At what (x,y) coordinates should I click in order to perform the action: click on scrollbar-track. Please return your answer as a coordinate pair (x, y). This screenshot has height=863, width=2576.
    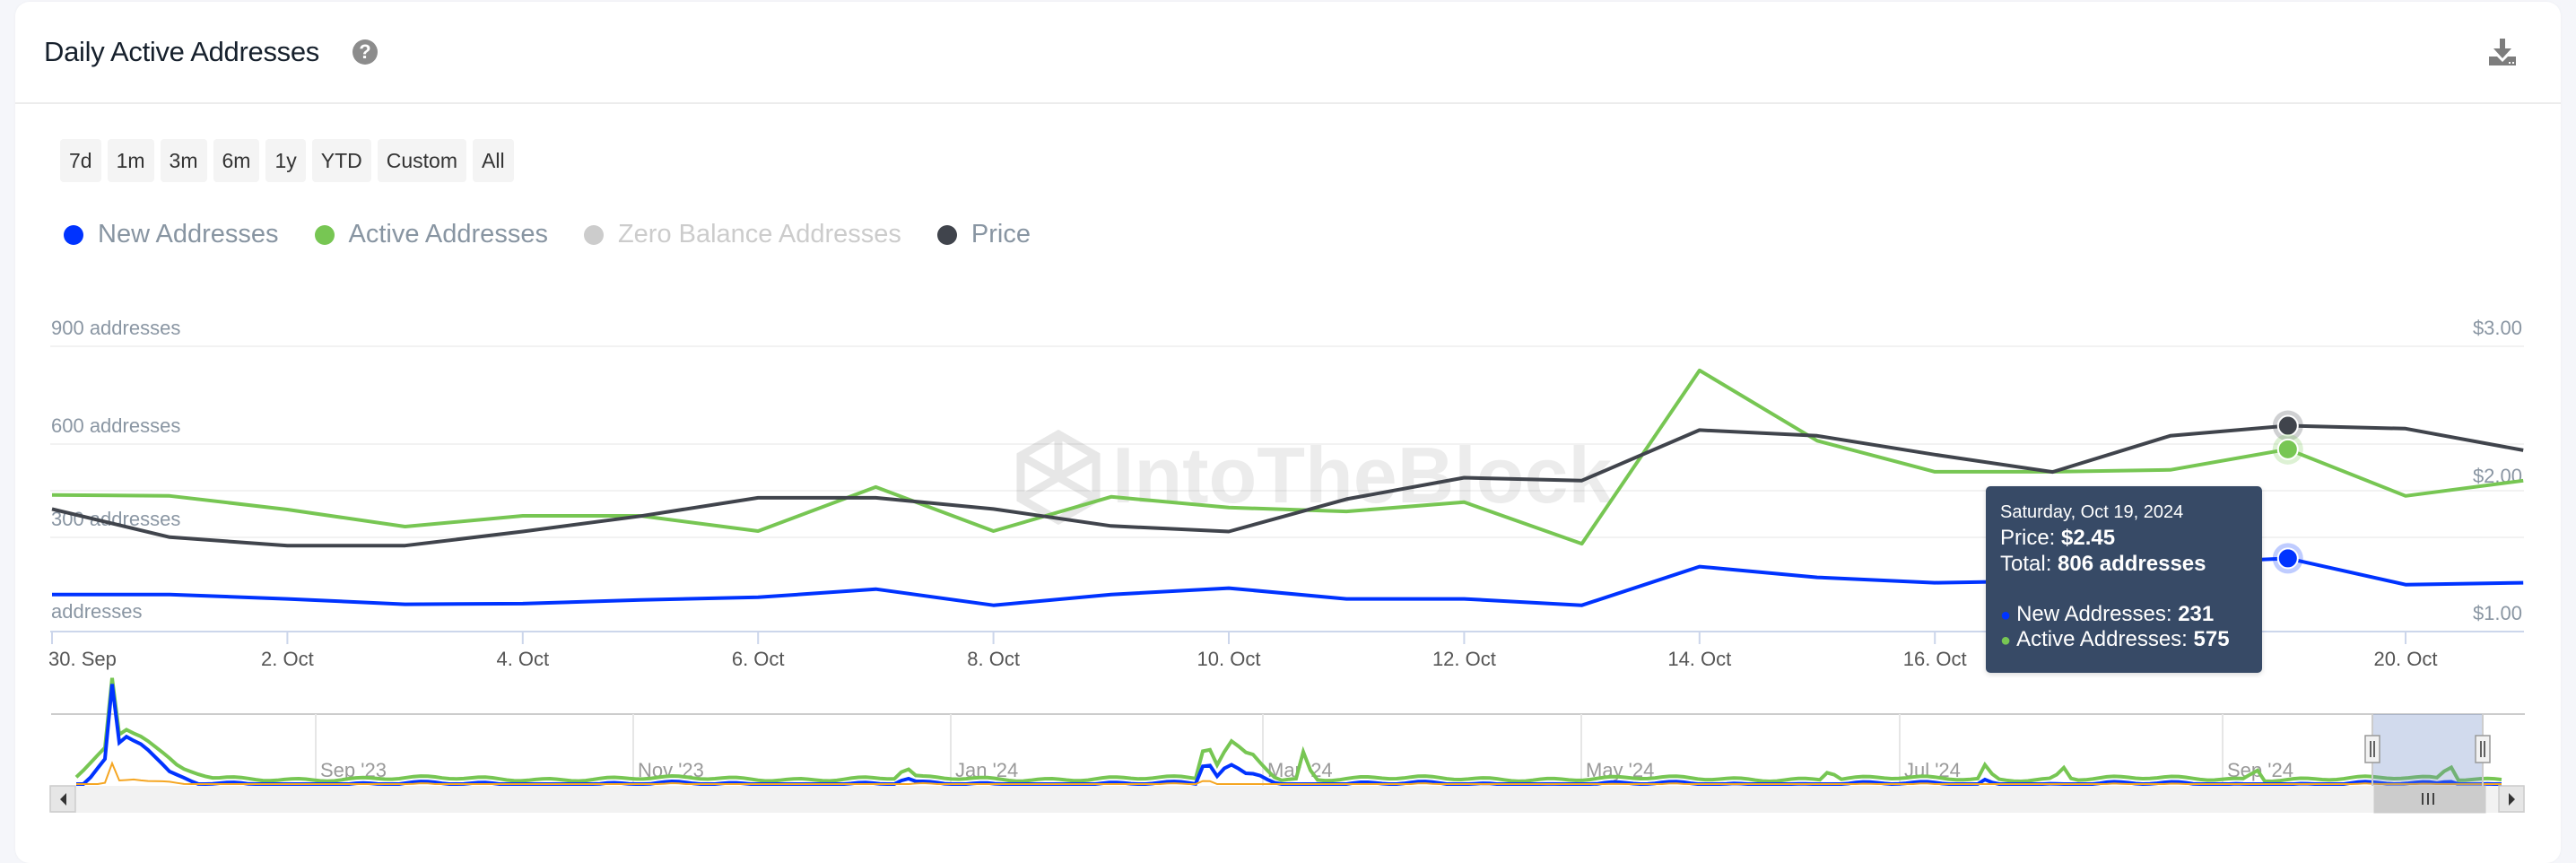
    Looking at the image, I should click on (1288, 799).